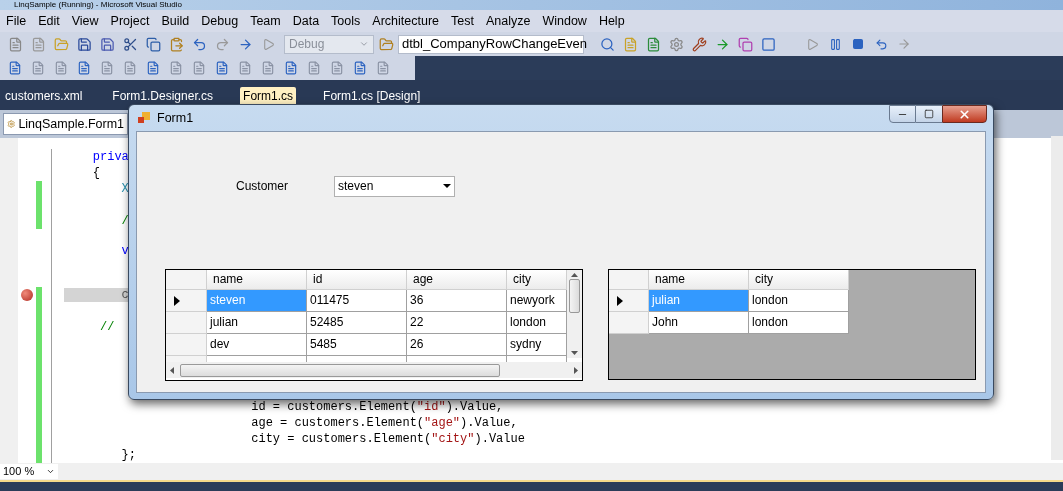 The width and height of the screenshot is (1063, 491). I want to click on menu-item: File, so click(16, 21).